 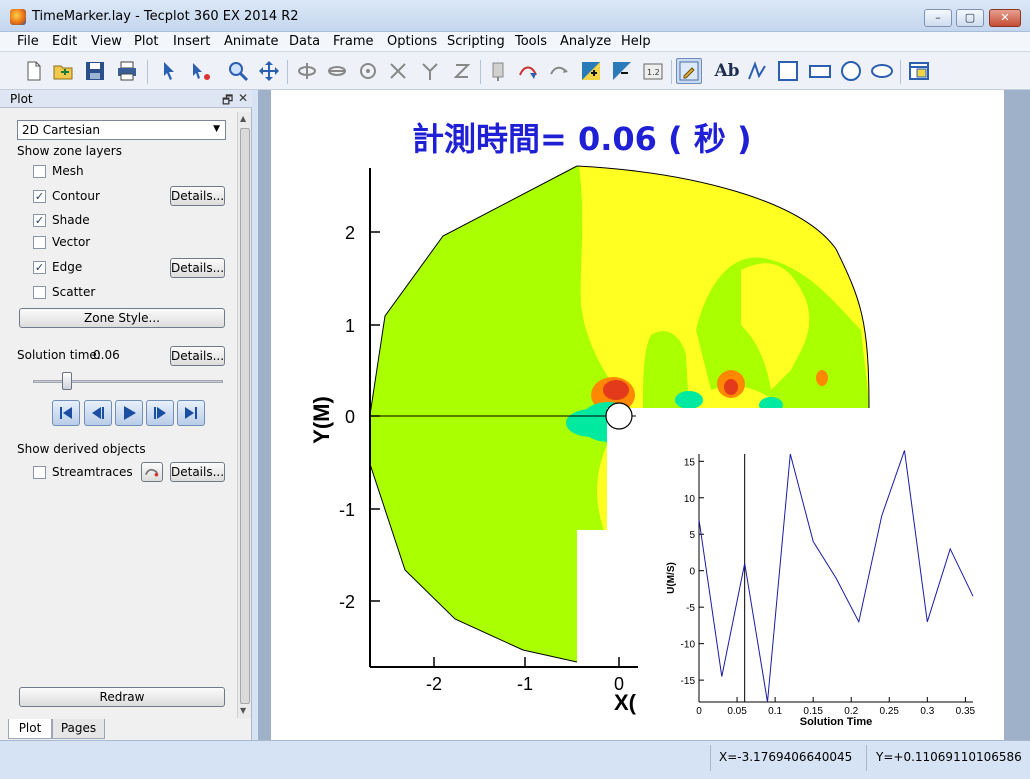 I want to click on inset-y-tick-label: 10, so click(x=690, y=499).